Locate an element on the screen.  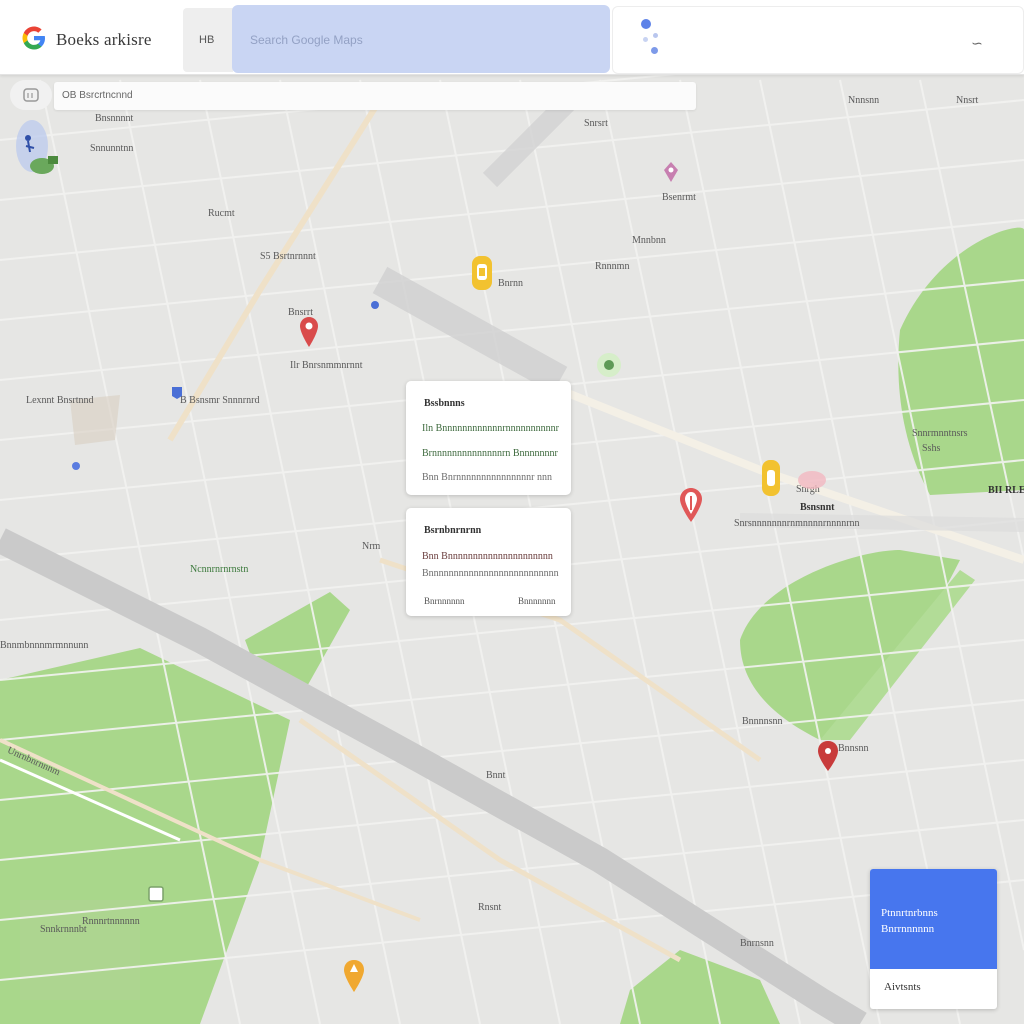
map-label: Ncnnrnrnrnstn is located at coordinates (219, 569).